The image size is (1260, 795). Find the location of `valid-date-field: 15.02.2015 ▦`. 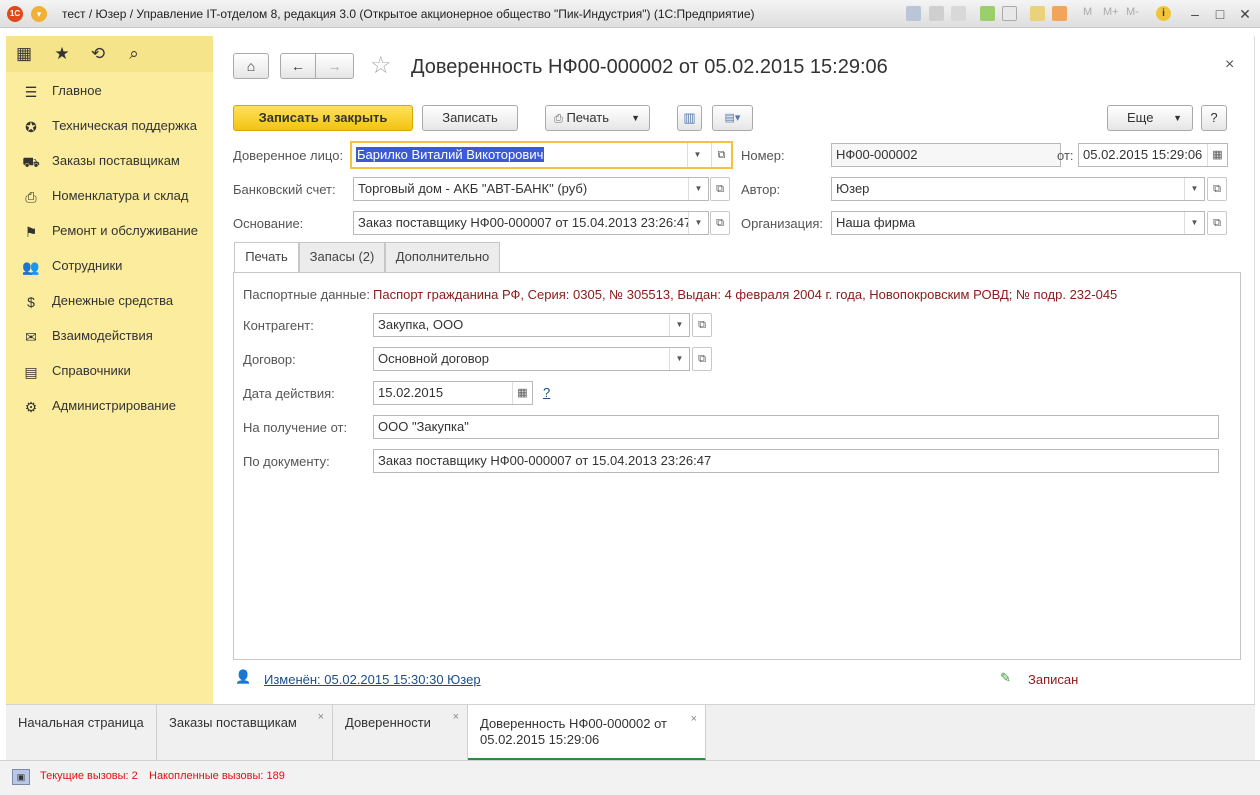

valid-date-field: 15.02.2015 ▦ is located at coordinates (453, 393).